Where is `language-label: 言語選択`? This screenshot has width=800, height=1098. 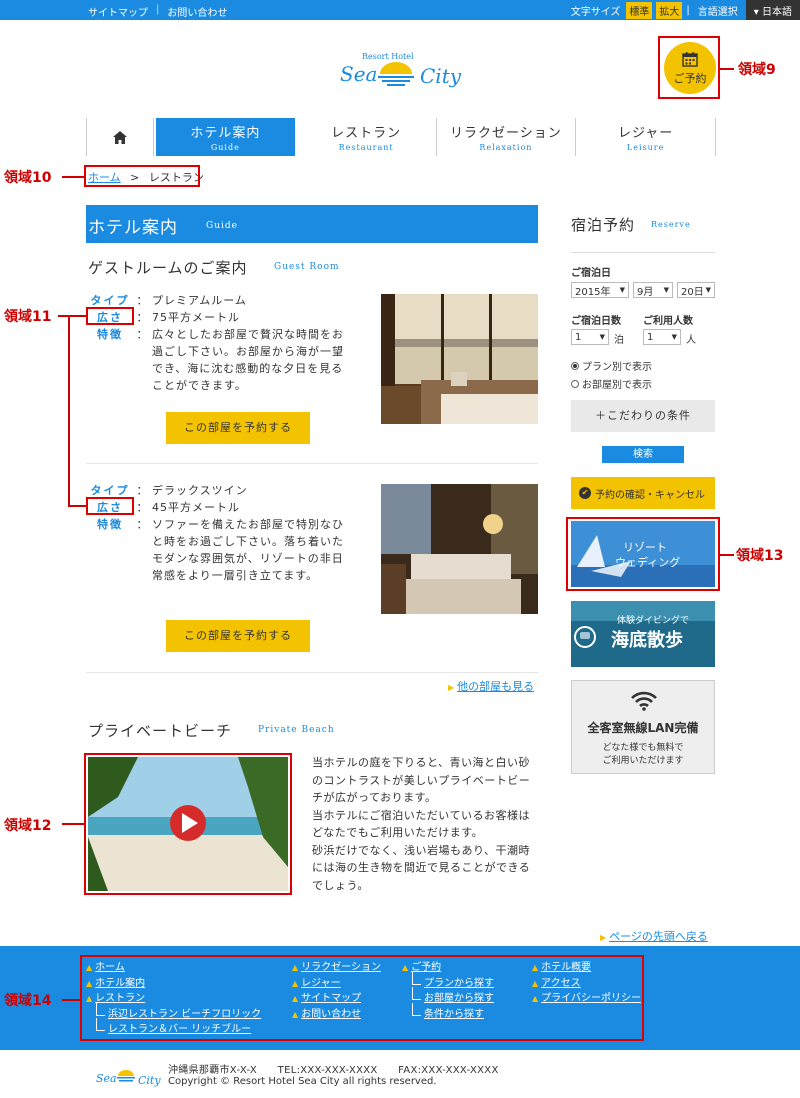
language-label: 言語選択 is located at coordinates (717, 12).